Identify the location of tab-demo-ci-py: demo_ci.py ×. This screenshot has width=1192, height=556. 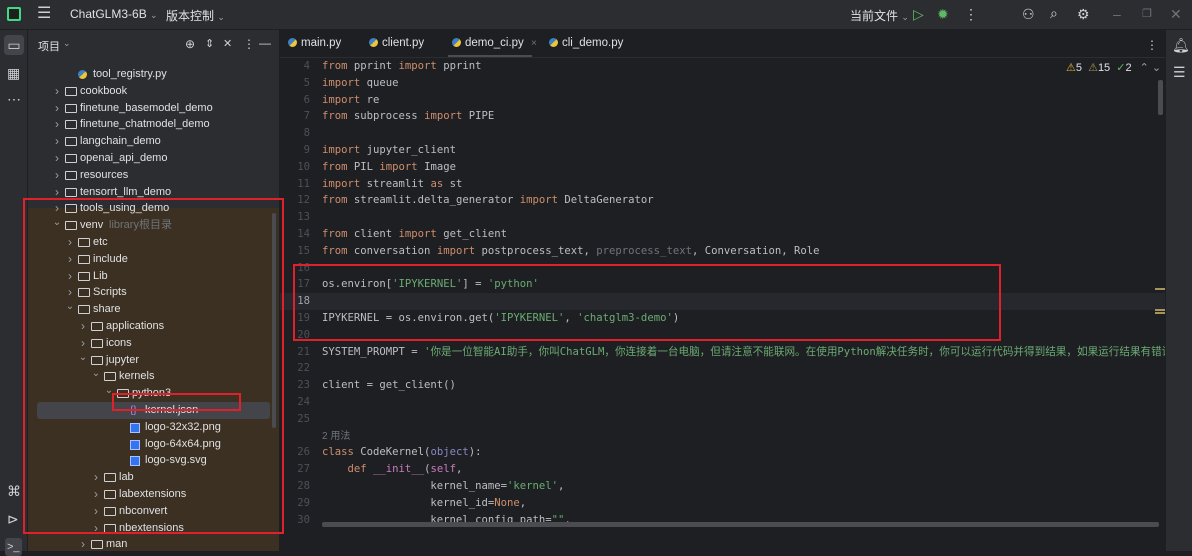
(494, 43).